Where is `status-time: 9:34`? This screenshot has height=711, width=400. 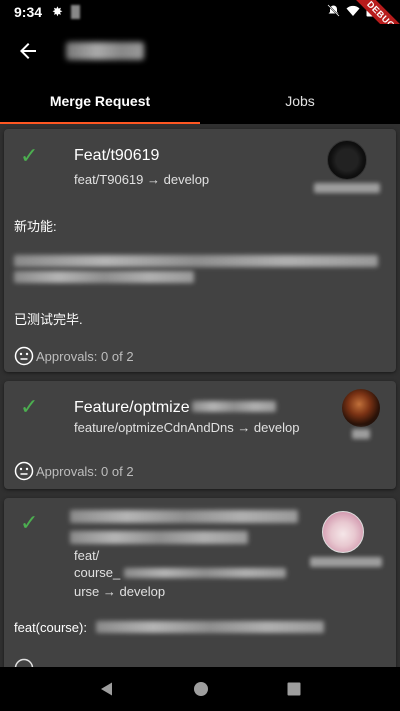 status-time: 9:34 is located at coordinates (28, 12).